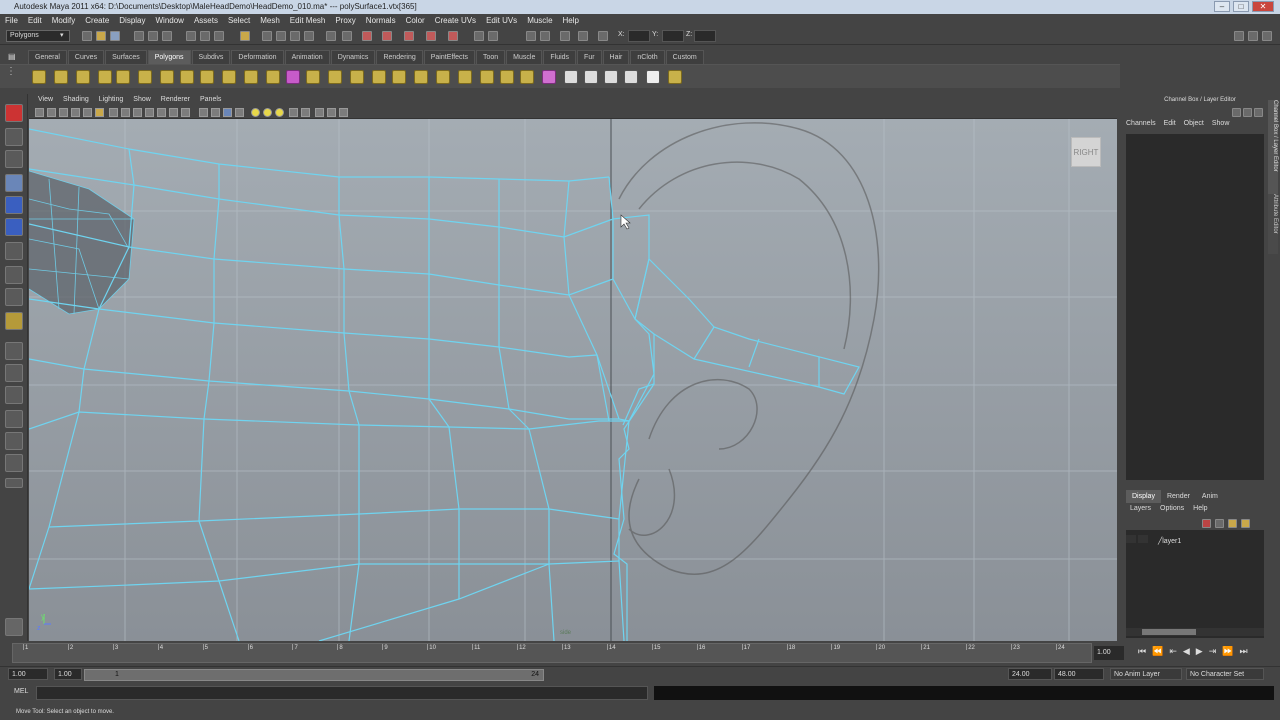 Image resolution: width=1280 pixels, height=720 pixels. Describe the element at coordinates (583, 36) in the screenshot. I see `toggle-panel-icon` at that location.